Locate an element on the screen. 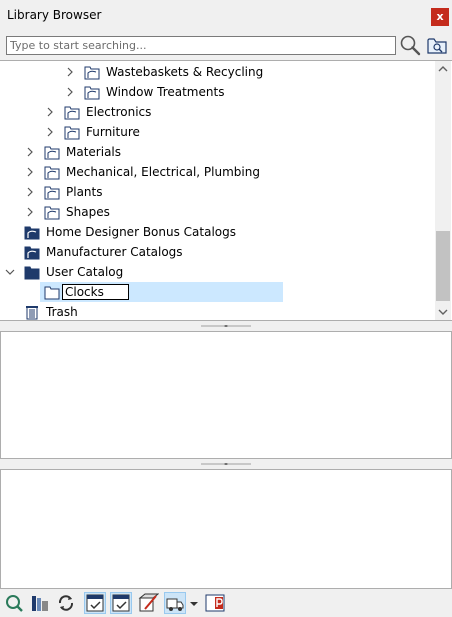 Image resolution: width=452 pixels, height=617 pixels. bonus-catalog-icon is located at coordinates (32, 233).